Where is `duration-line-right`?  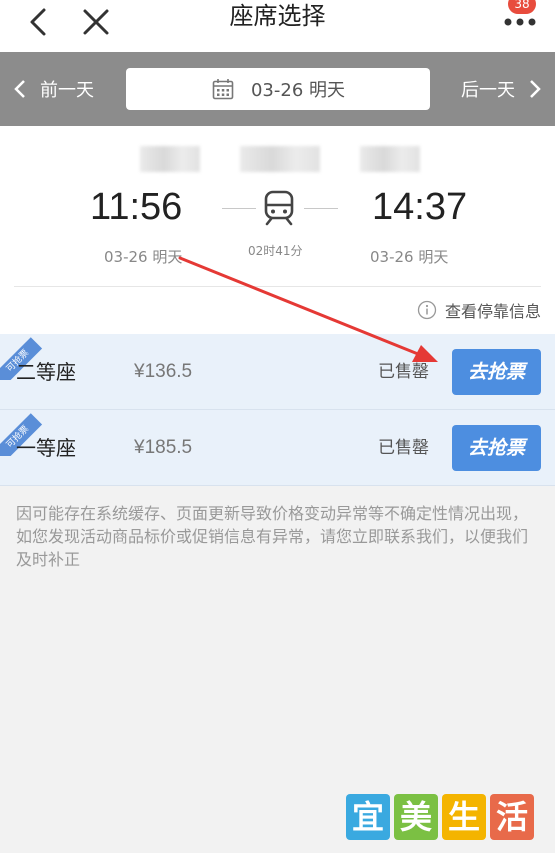
duration-line-right is located at coordinates (321, 208).